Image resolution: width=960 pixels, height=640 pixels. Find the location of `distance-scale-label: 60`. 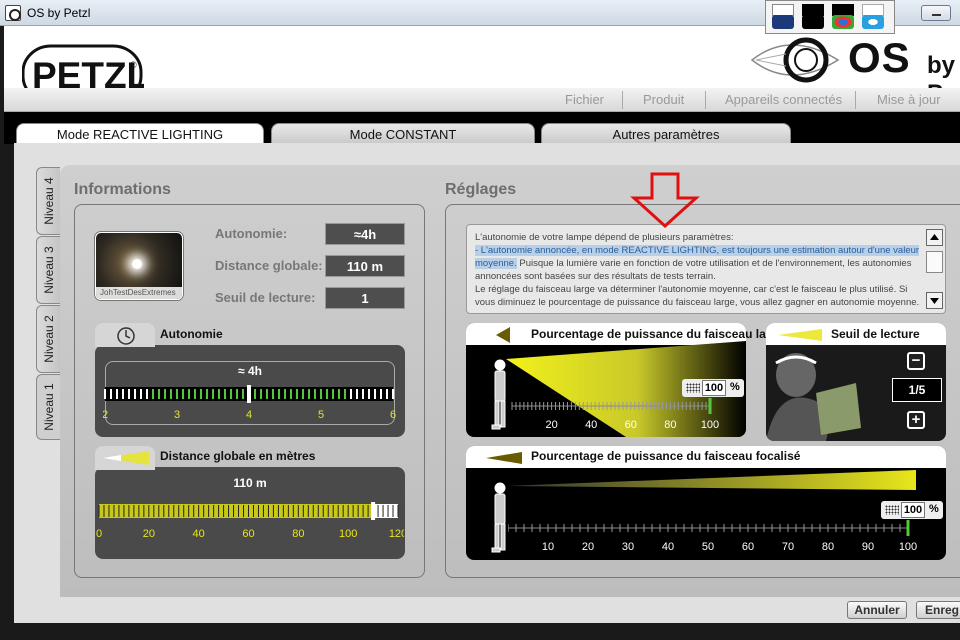

distance-scale-label: 60 is located at coordinates (248, 534).